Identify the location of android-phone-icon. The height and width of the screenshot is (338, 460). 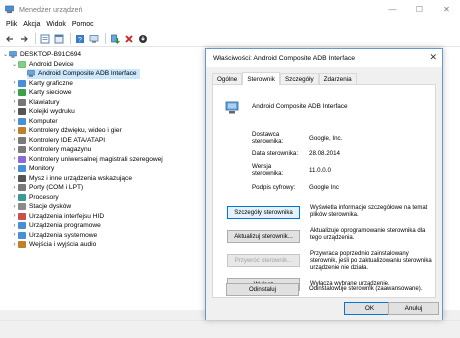
(22, 64).